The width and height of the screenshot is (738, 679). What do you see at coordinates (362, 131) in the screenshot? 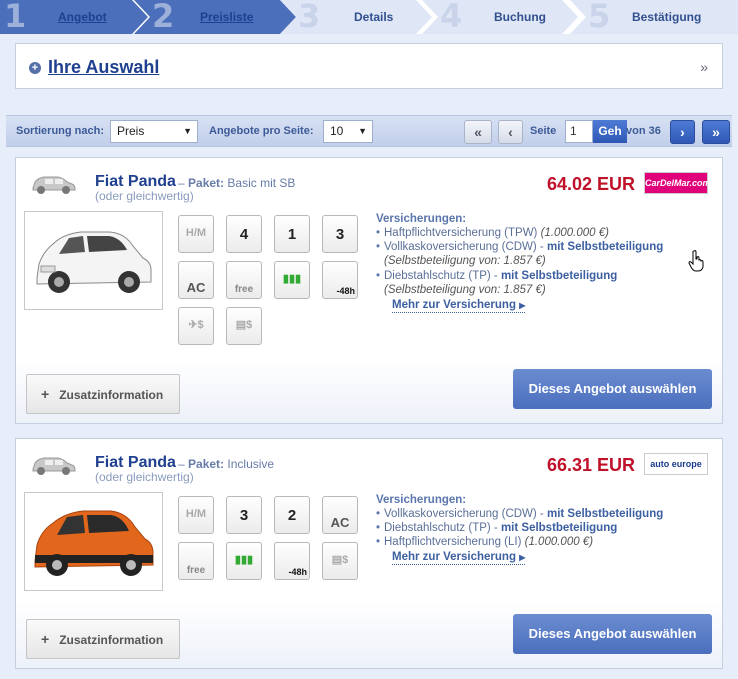
I see `dropdown-arrow-icon: ▼` at bounding box center [362, 131].